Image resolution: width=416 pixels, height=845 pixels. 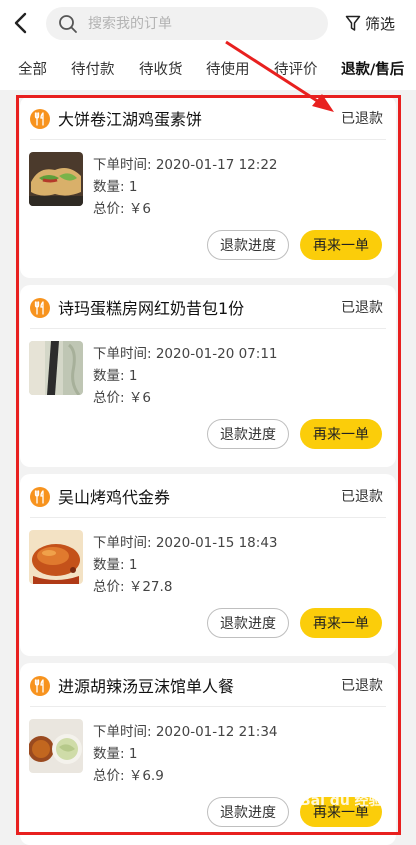 What do you see at coordinates (296, 68) in the screenshot?
I see `tab-pending-review: 待评价` at bounding box center [296, 68].